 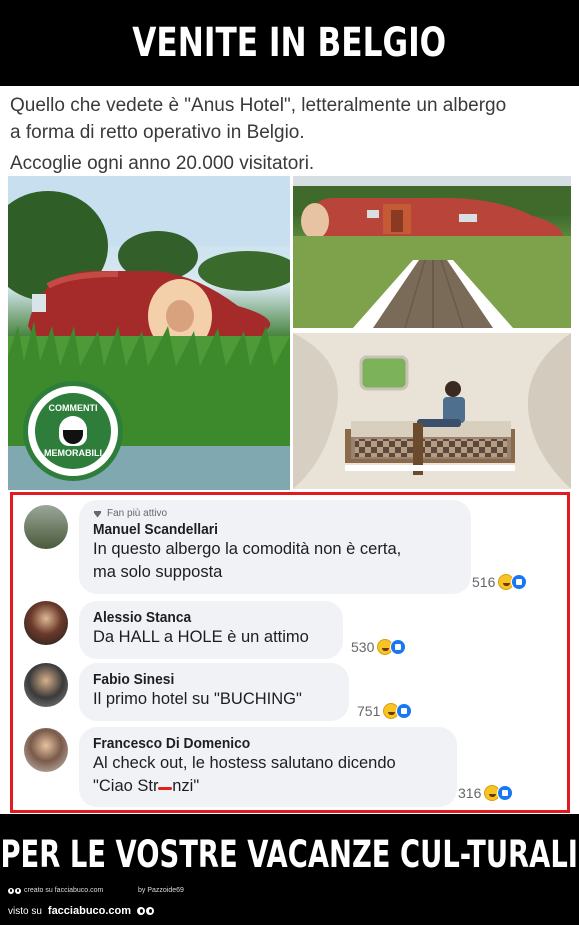 I want to click on comment-text-part-2: nzi", so click(x=186, y=786).